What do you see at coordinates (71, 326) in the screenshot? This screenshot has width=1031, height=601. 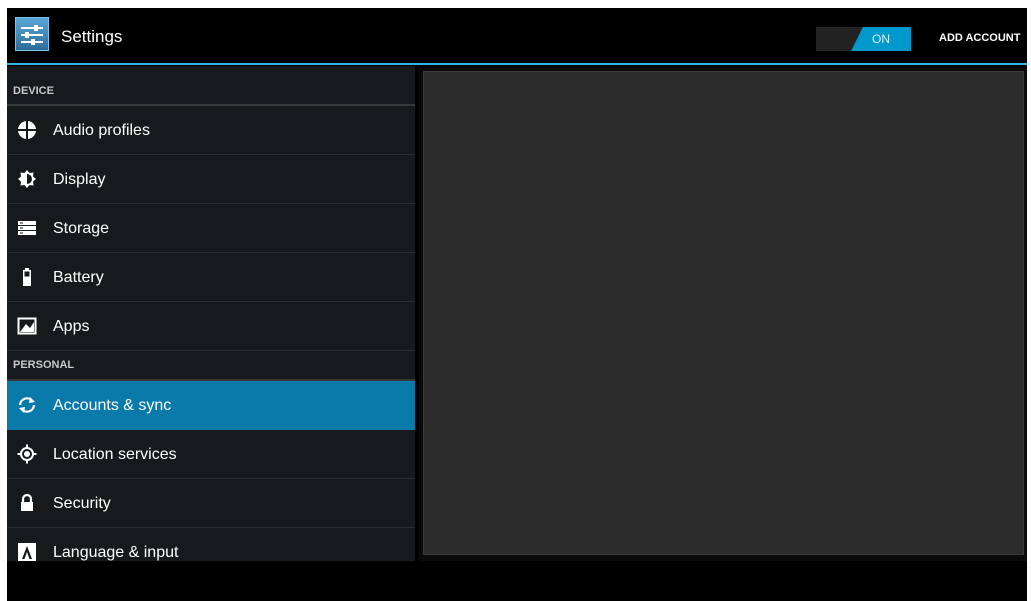 I see `sidebar-item-label: Apps` at bounding box center [71, 326].